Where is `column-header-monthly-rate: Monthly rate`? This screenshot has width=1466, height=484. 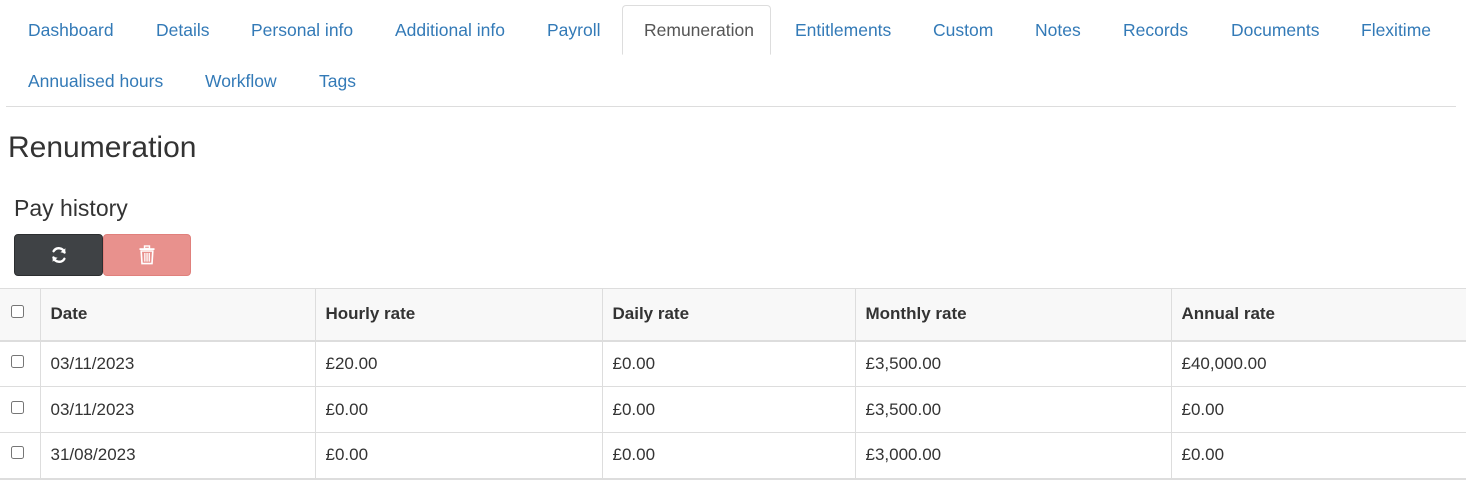
column-header-monthly-rate: Monthly rate is located at coordinates (1012, 315).